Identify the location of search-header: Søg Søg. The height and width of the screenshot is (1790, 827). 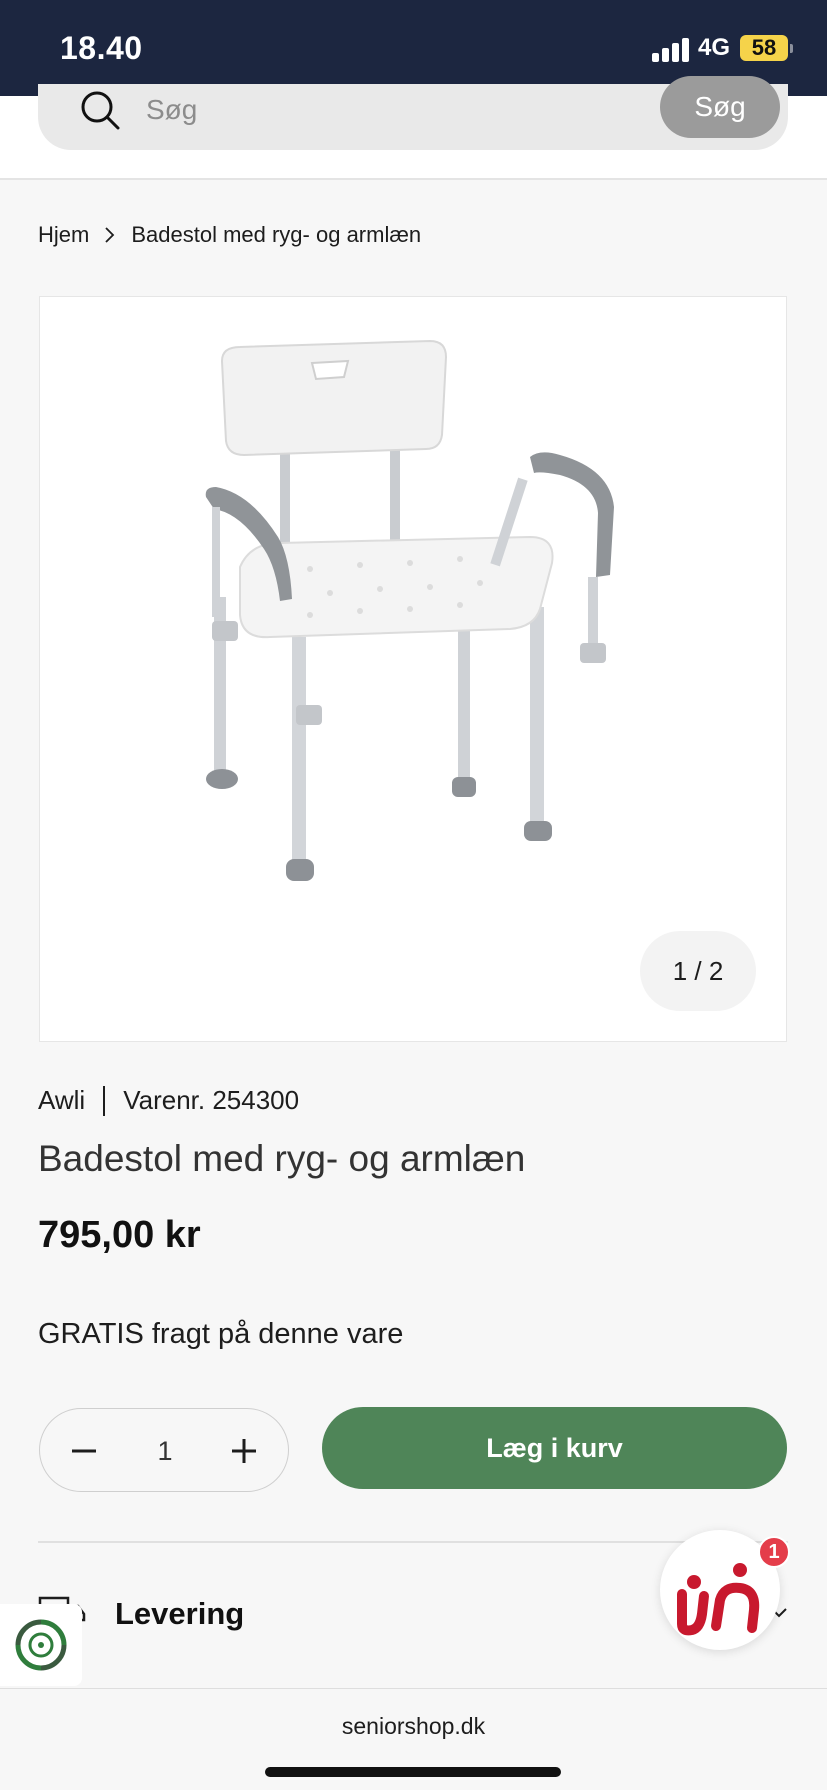
(413, 128).